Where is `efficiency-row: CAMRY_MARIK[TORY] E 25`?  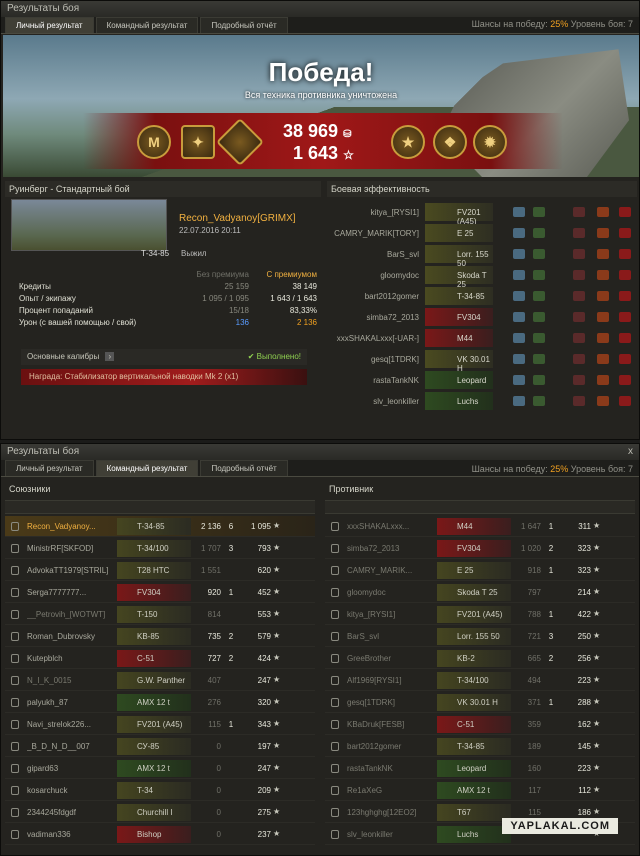
efficiency-row: CAMRY_MARIK[TORY] E 25 is located at coordinates (482, 234).